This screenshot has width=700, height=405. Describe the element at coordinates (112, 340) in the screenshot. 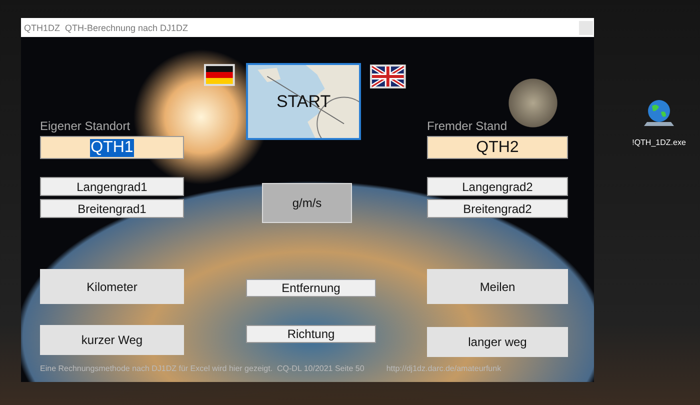

I see `path-button: kurzer Weg` at that location.